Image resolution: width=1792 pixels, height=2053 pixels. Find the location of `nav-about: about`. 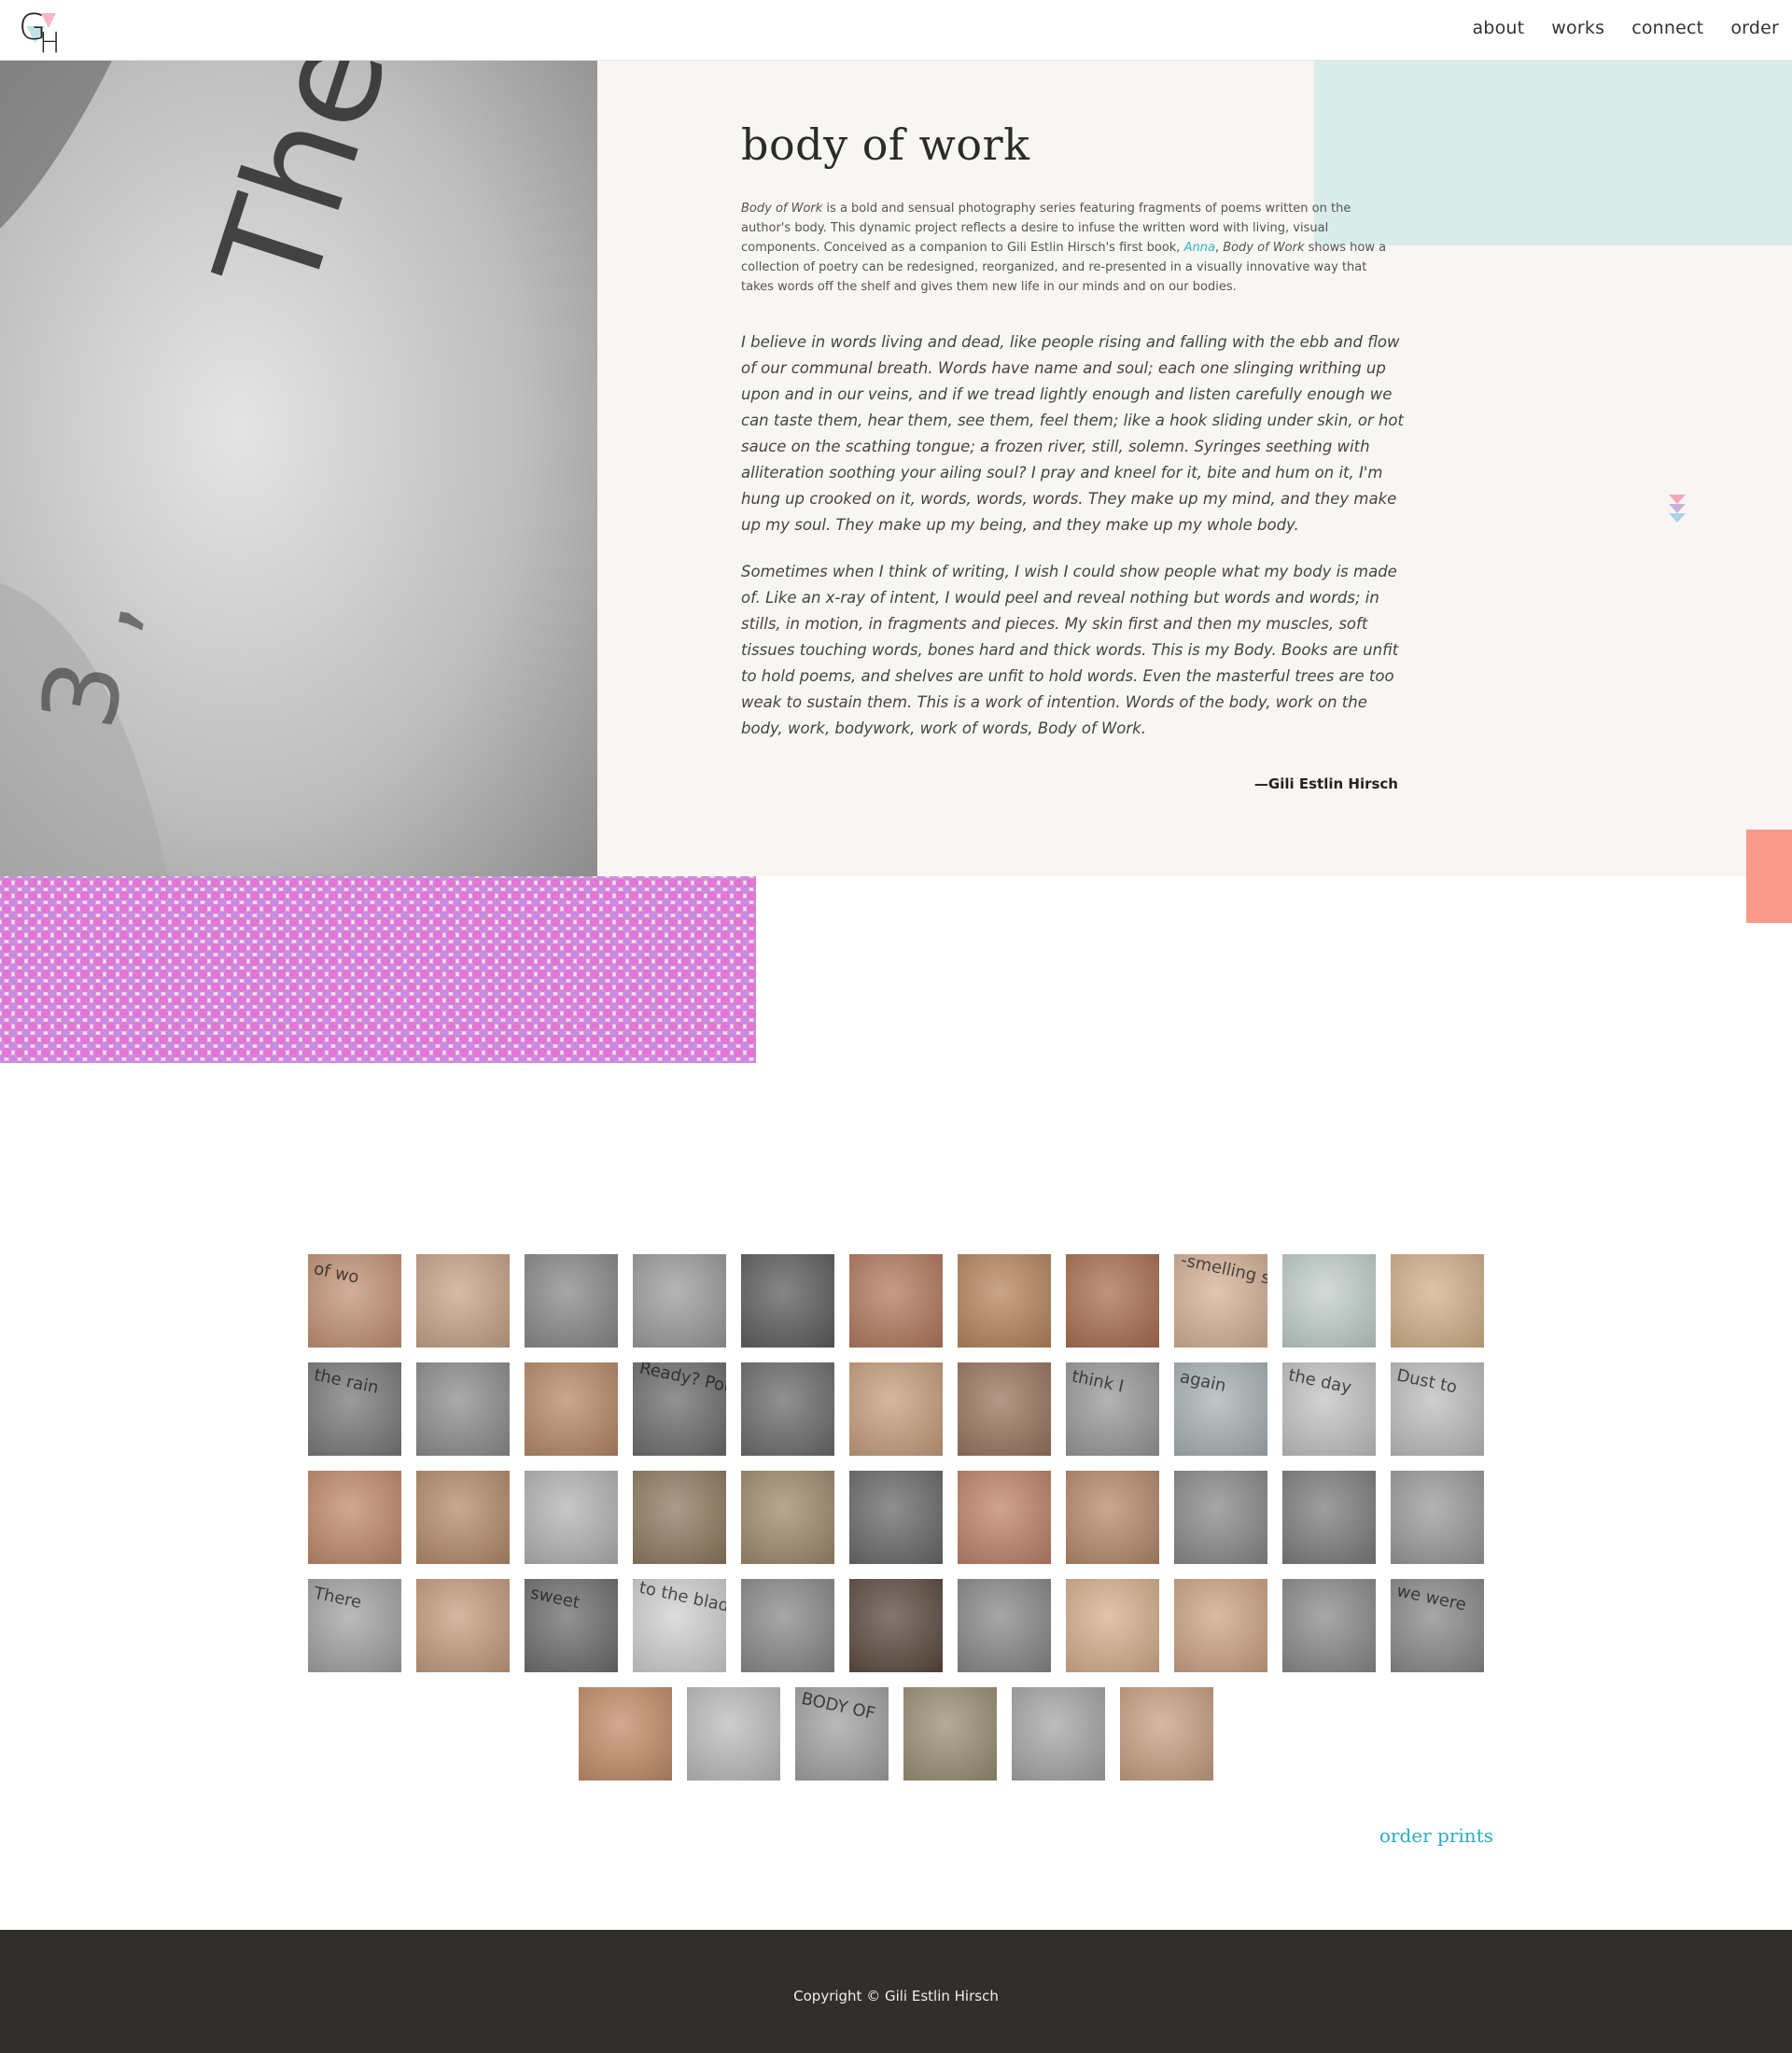

nav-about: about is located at coordinates (1498, 28).